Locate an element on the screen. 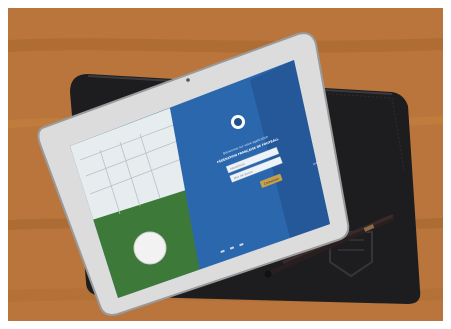 This screenshot has height=329, width=451. screen-football is located at coordinates (150, 248).